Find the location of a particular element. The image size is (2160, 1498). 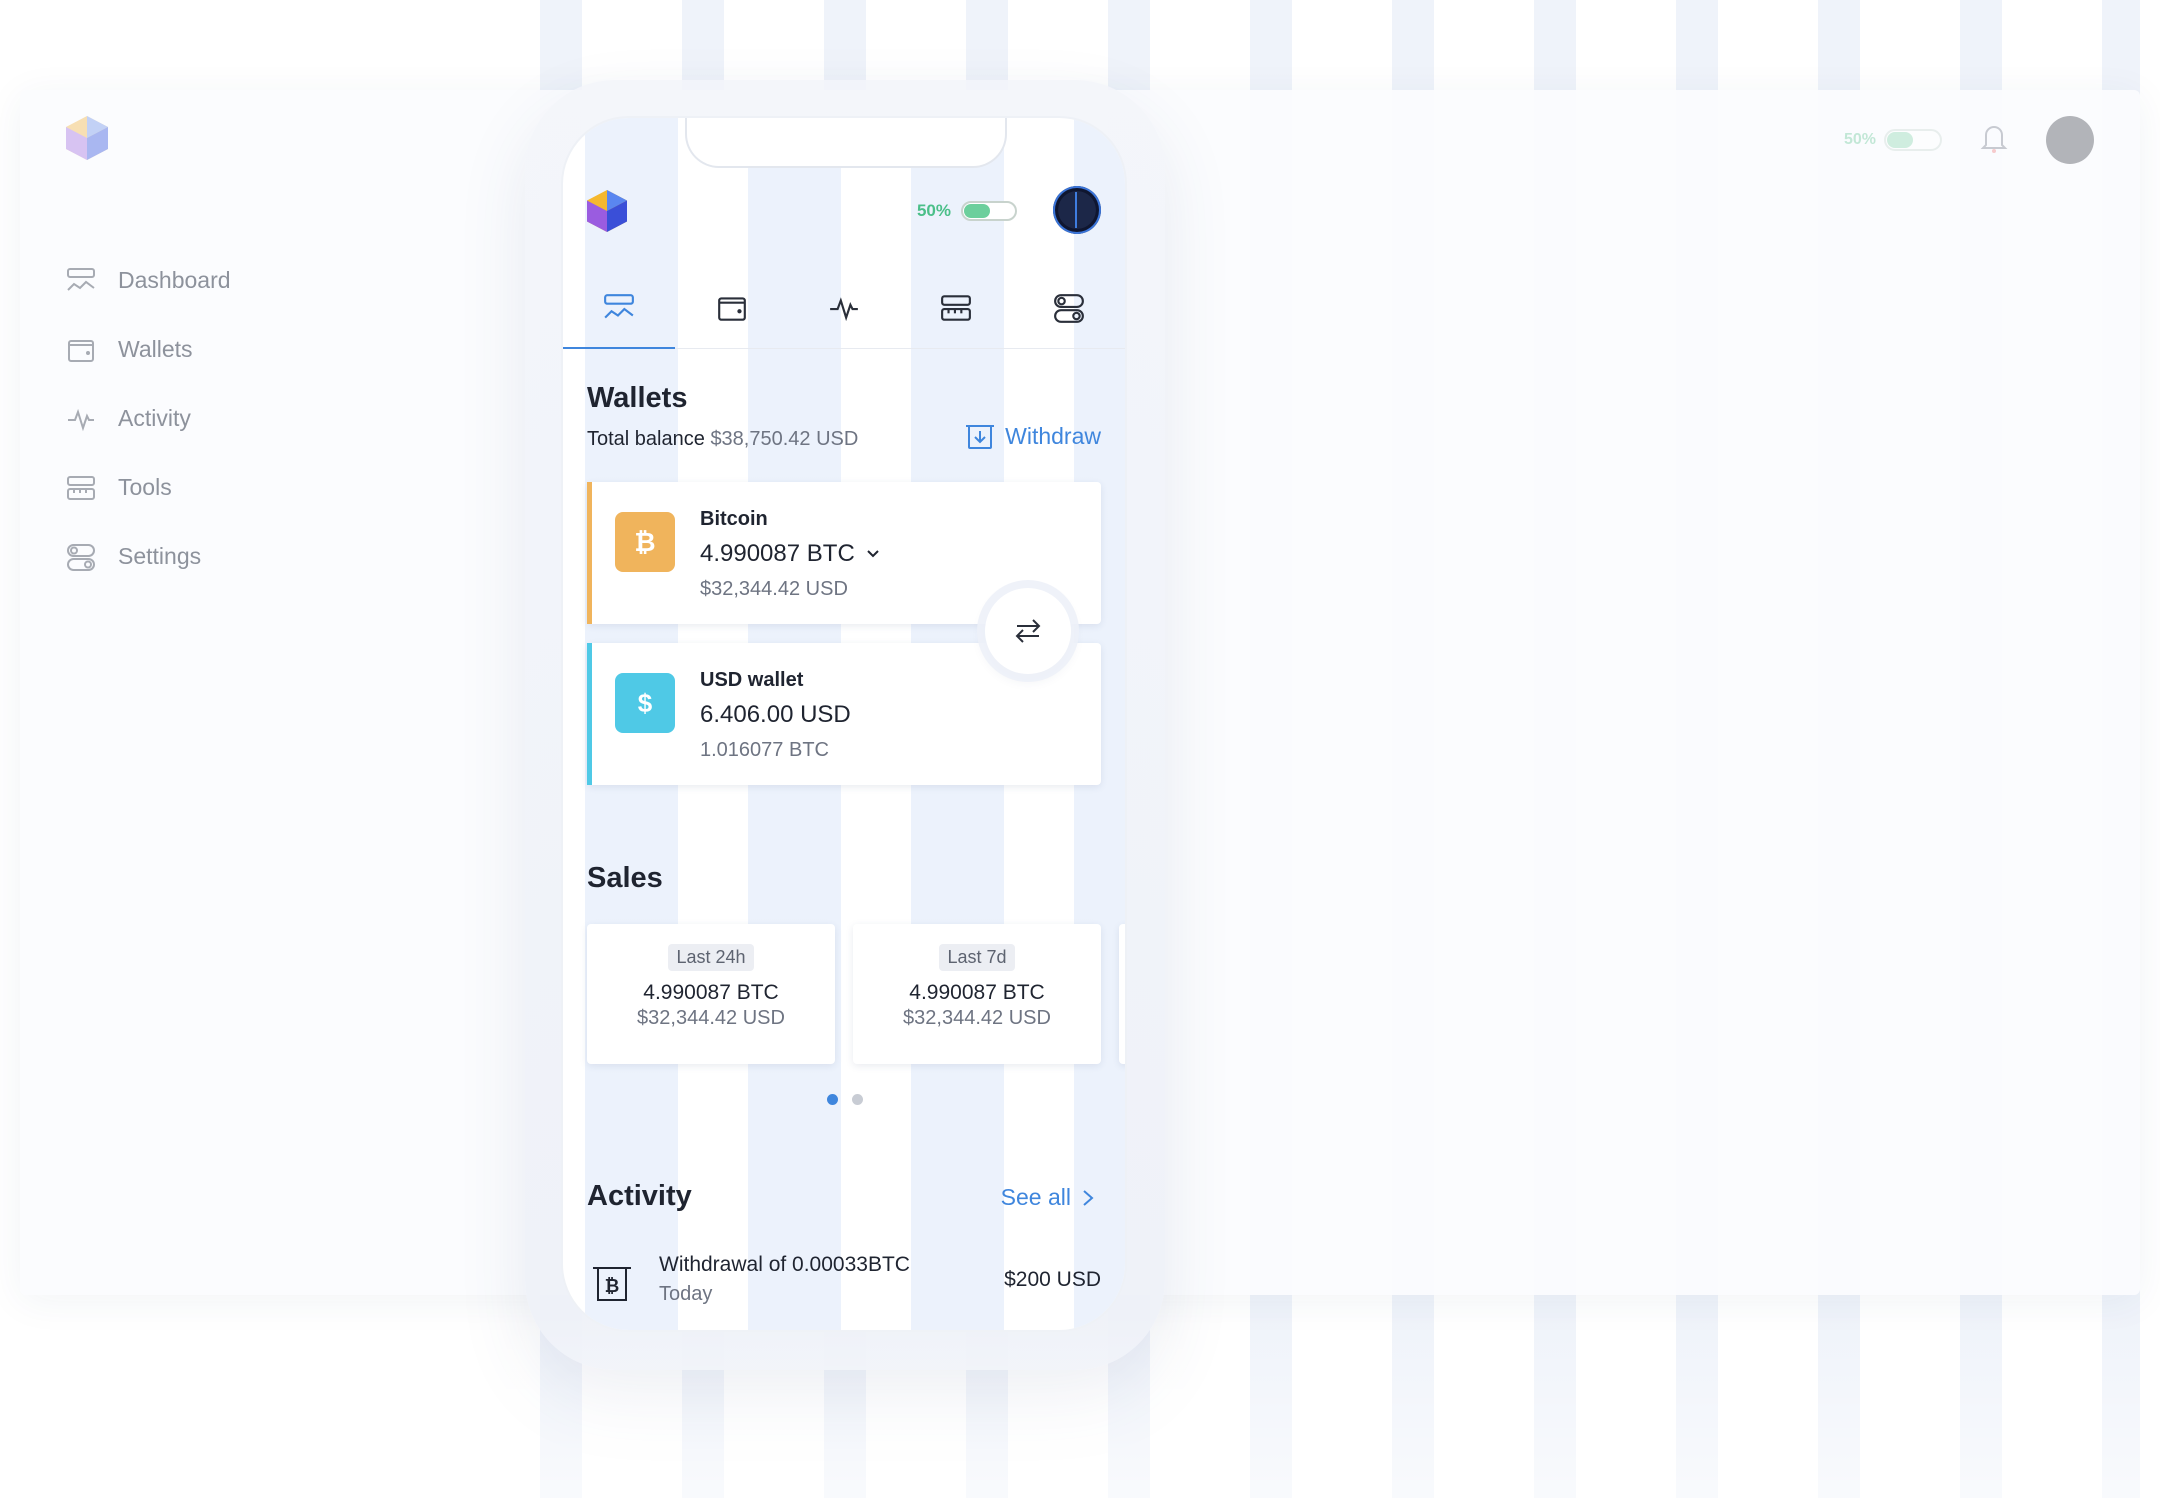

total-balance: Total balance $38,750.42 USD is located at coordinates (722, 439).